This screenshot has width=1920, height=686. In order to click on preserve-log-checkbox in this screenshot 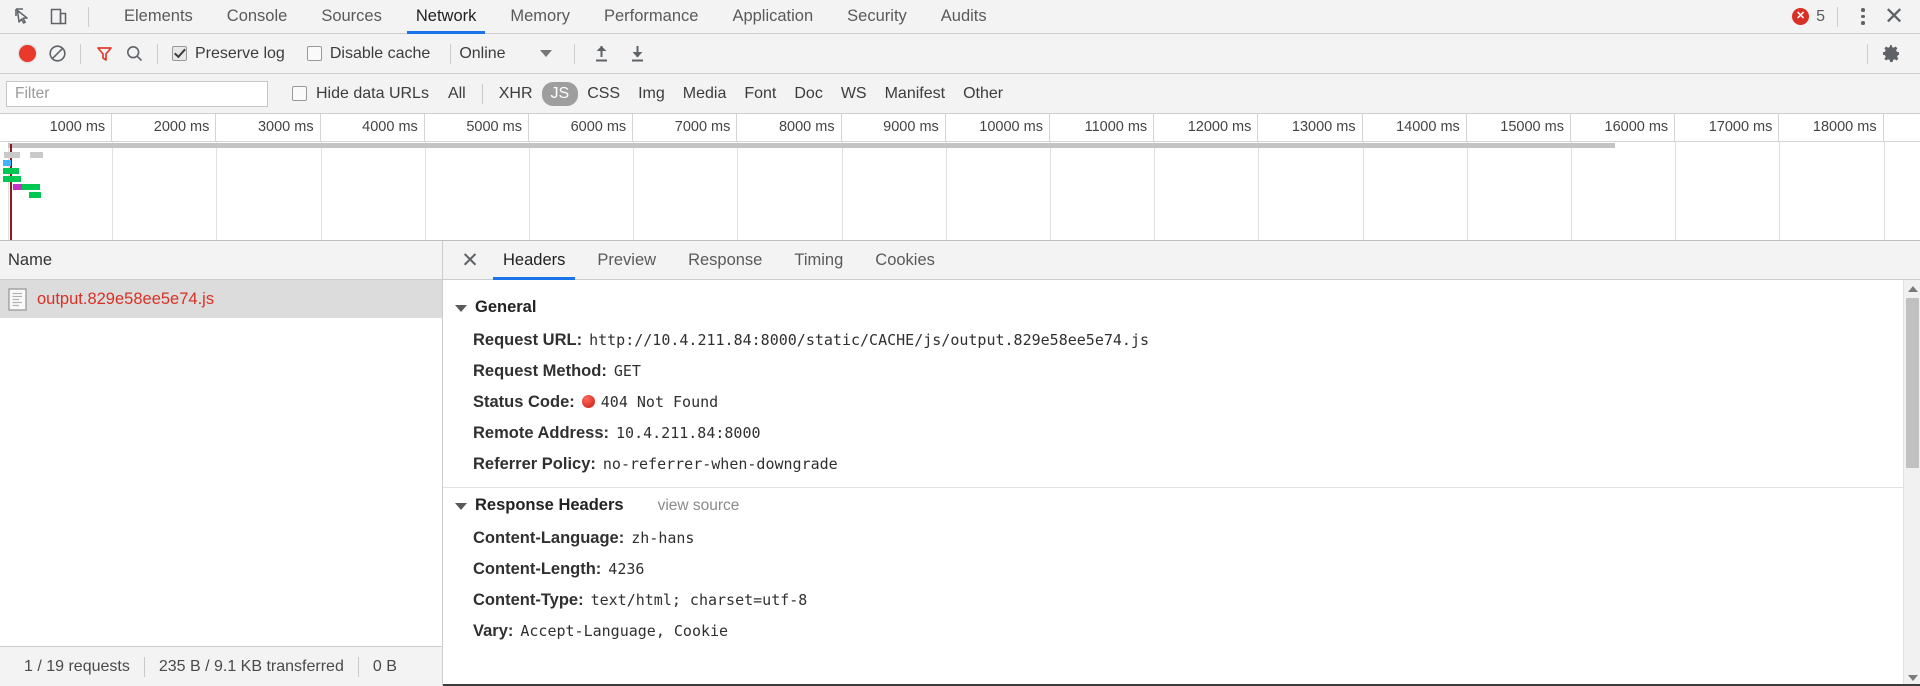, I will do `click(179, 53)`.